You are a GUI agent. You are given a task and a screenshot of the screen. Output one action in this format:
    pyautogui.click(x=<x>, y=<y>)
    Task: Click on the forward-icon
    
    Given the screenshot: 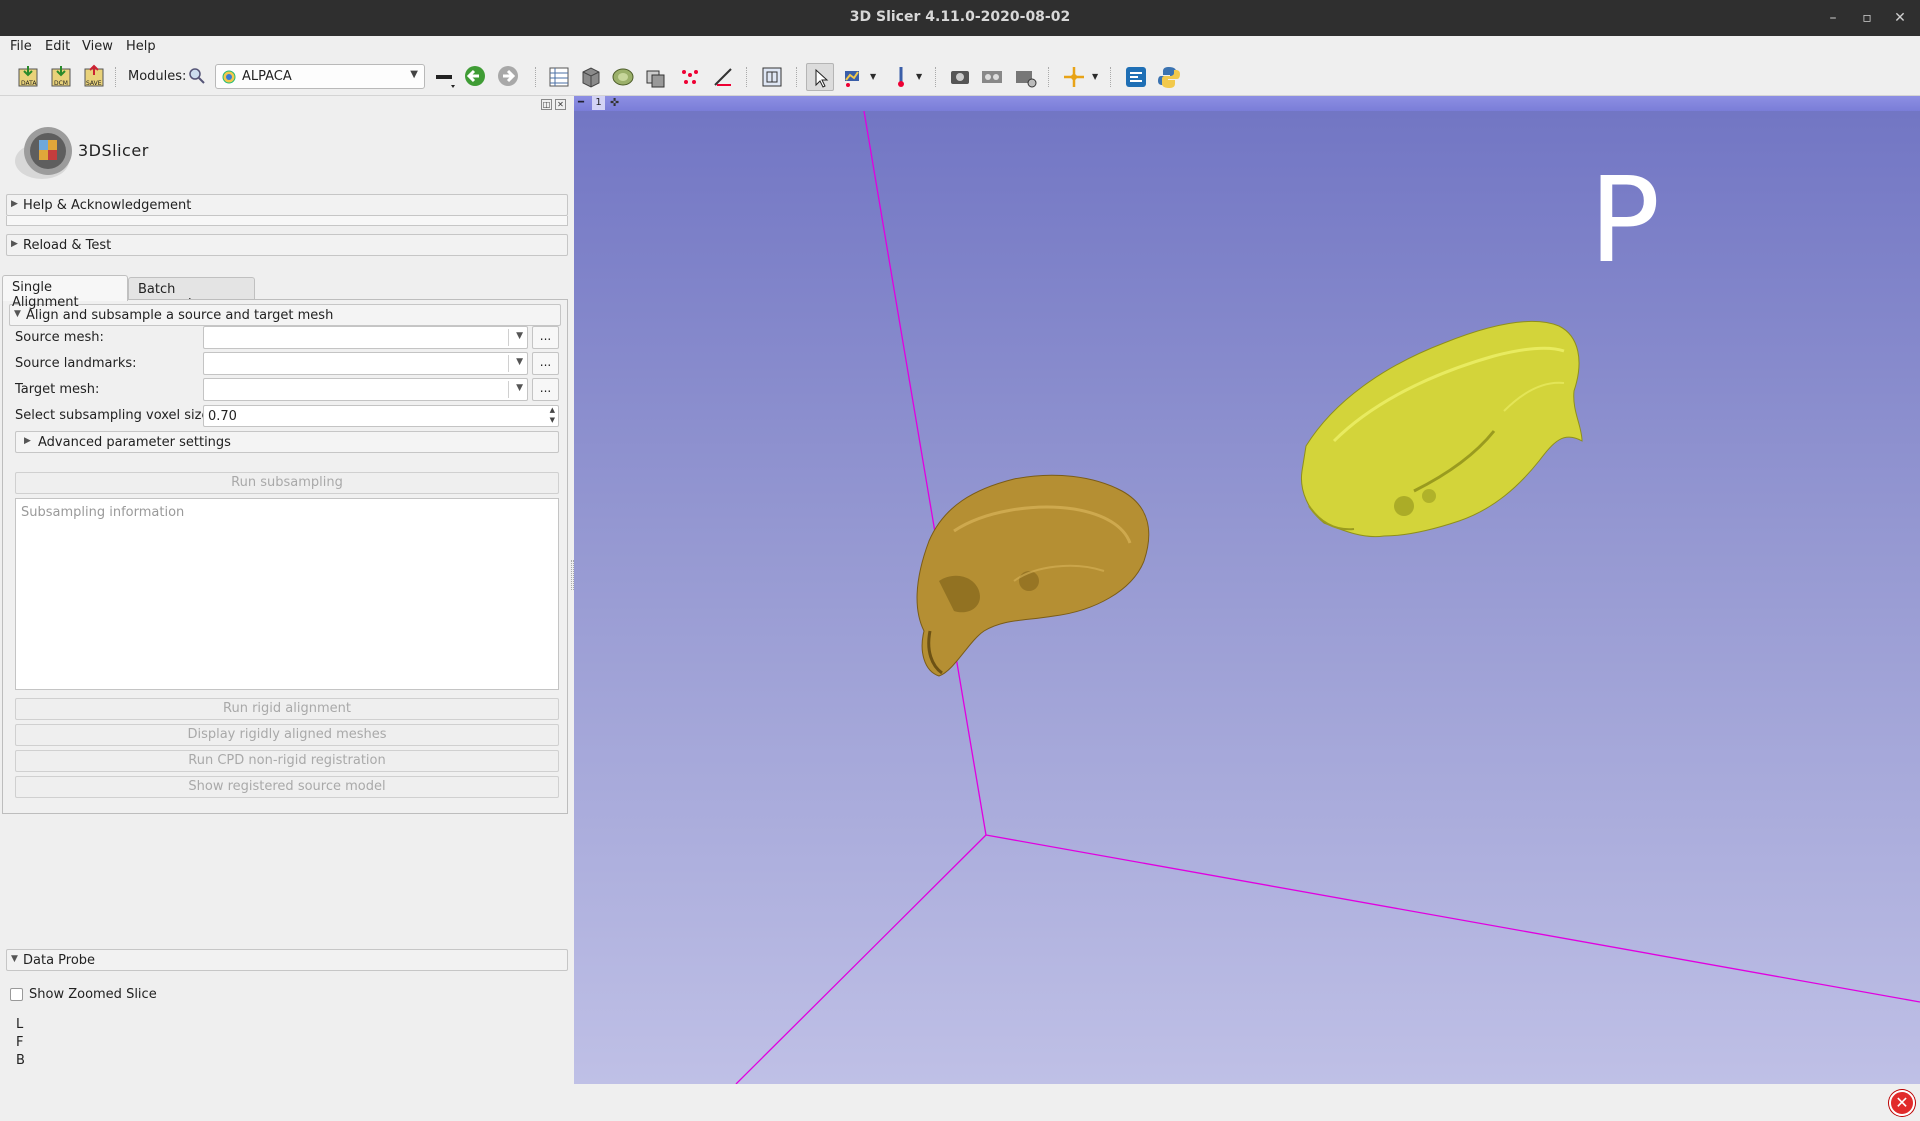 What is the action you would take?
    pyautogui.click(x=508, y=77)
    